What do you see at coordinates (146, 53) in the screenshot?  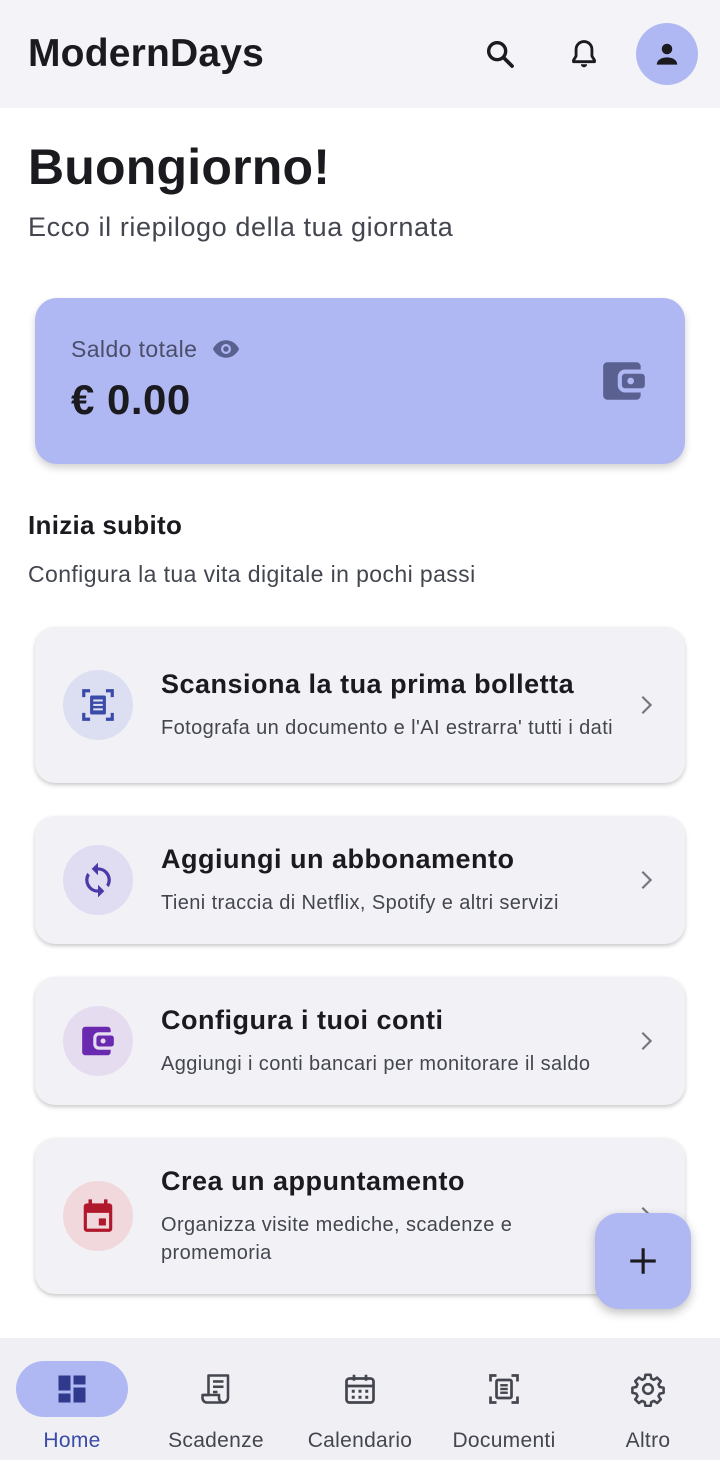 I see `app-title: ModernDays` at bounding box center [146, 53].